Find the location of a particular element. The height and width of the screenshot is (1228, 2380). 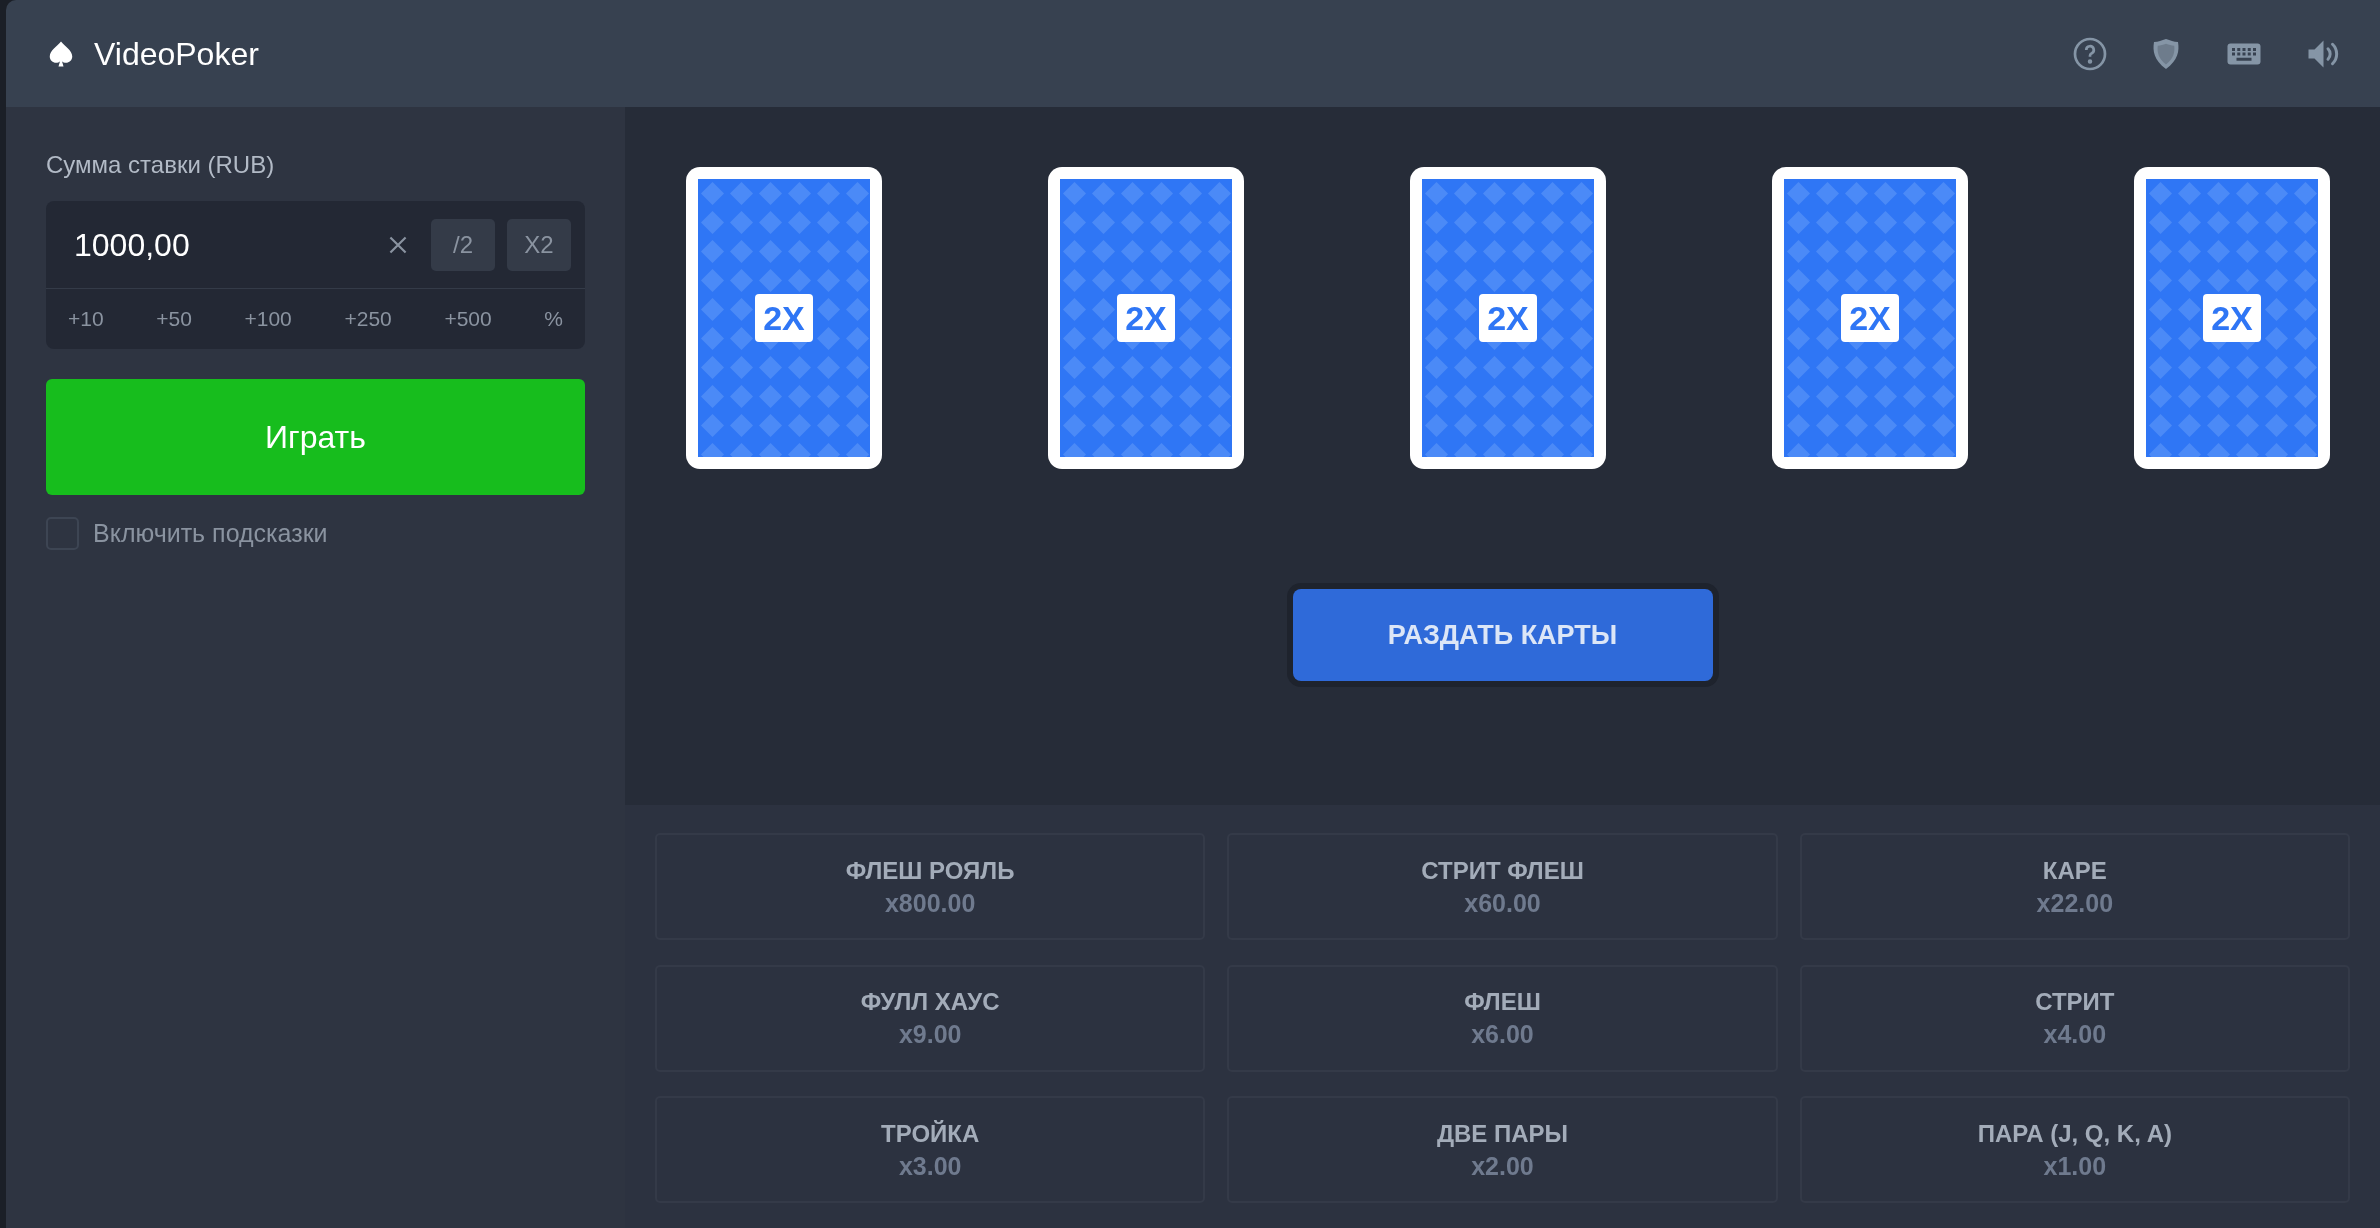

quick-amount-button: +250 is located at coordinates (368, 319).